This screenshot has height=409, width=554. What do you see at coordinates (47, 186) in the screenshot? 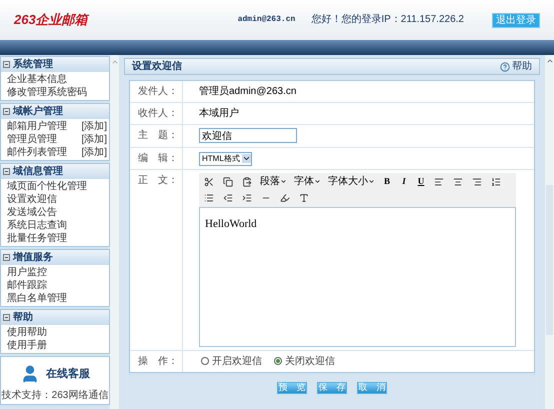
I see `sidebar-link: 域页面个性化管理` at bounding box center [47, 186].